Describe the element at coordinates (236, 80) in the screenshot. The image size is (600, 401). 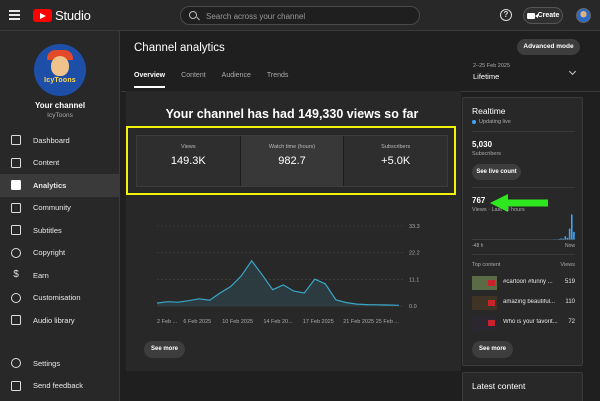
I see `tab-audience: Audience` at that location.